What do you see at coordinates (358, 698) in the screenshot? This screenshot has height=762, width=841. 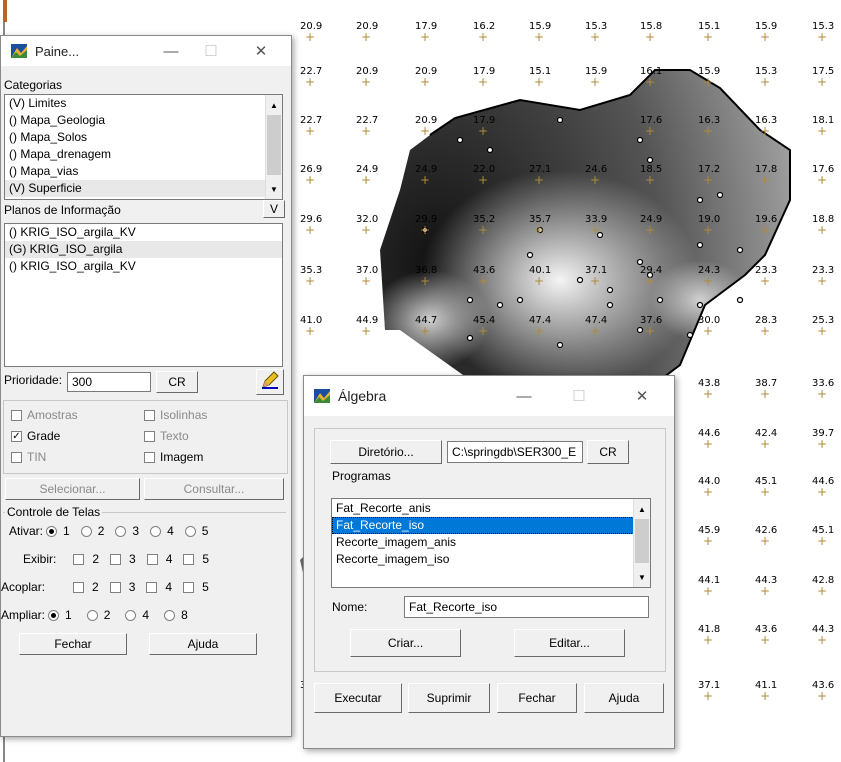 I see `executar-button: Executar` at bounding box center [358, 698].